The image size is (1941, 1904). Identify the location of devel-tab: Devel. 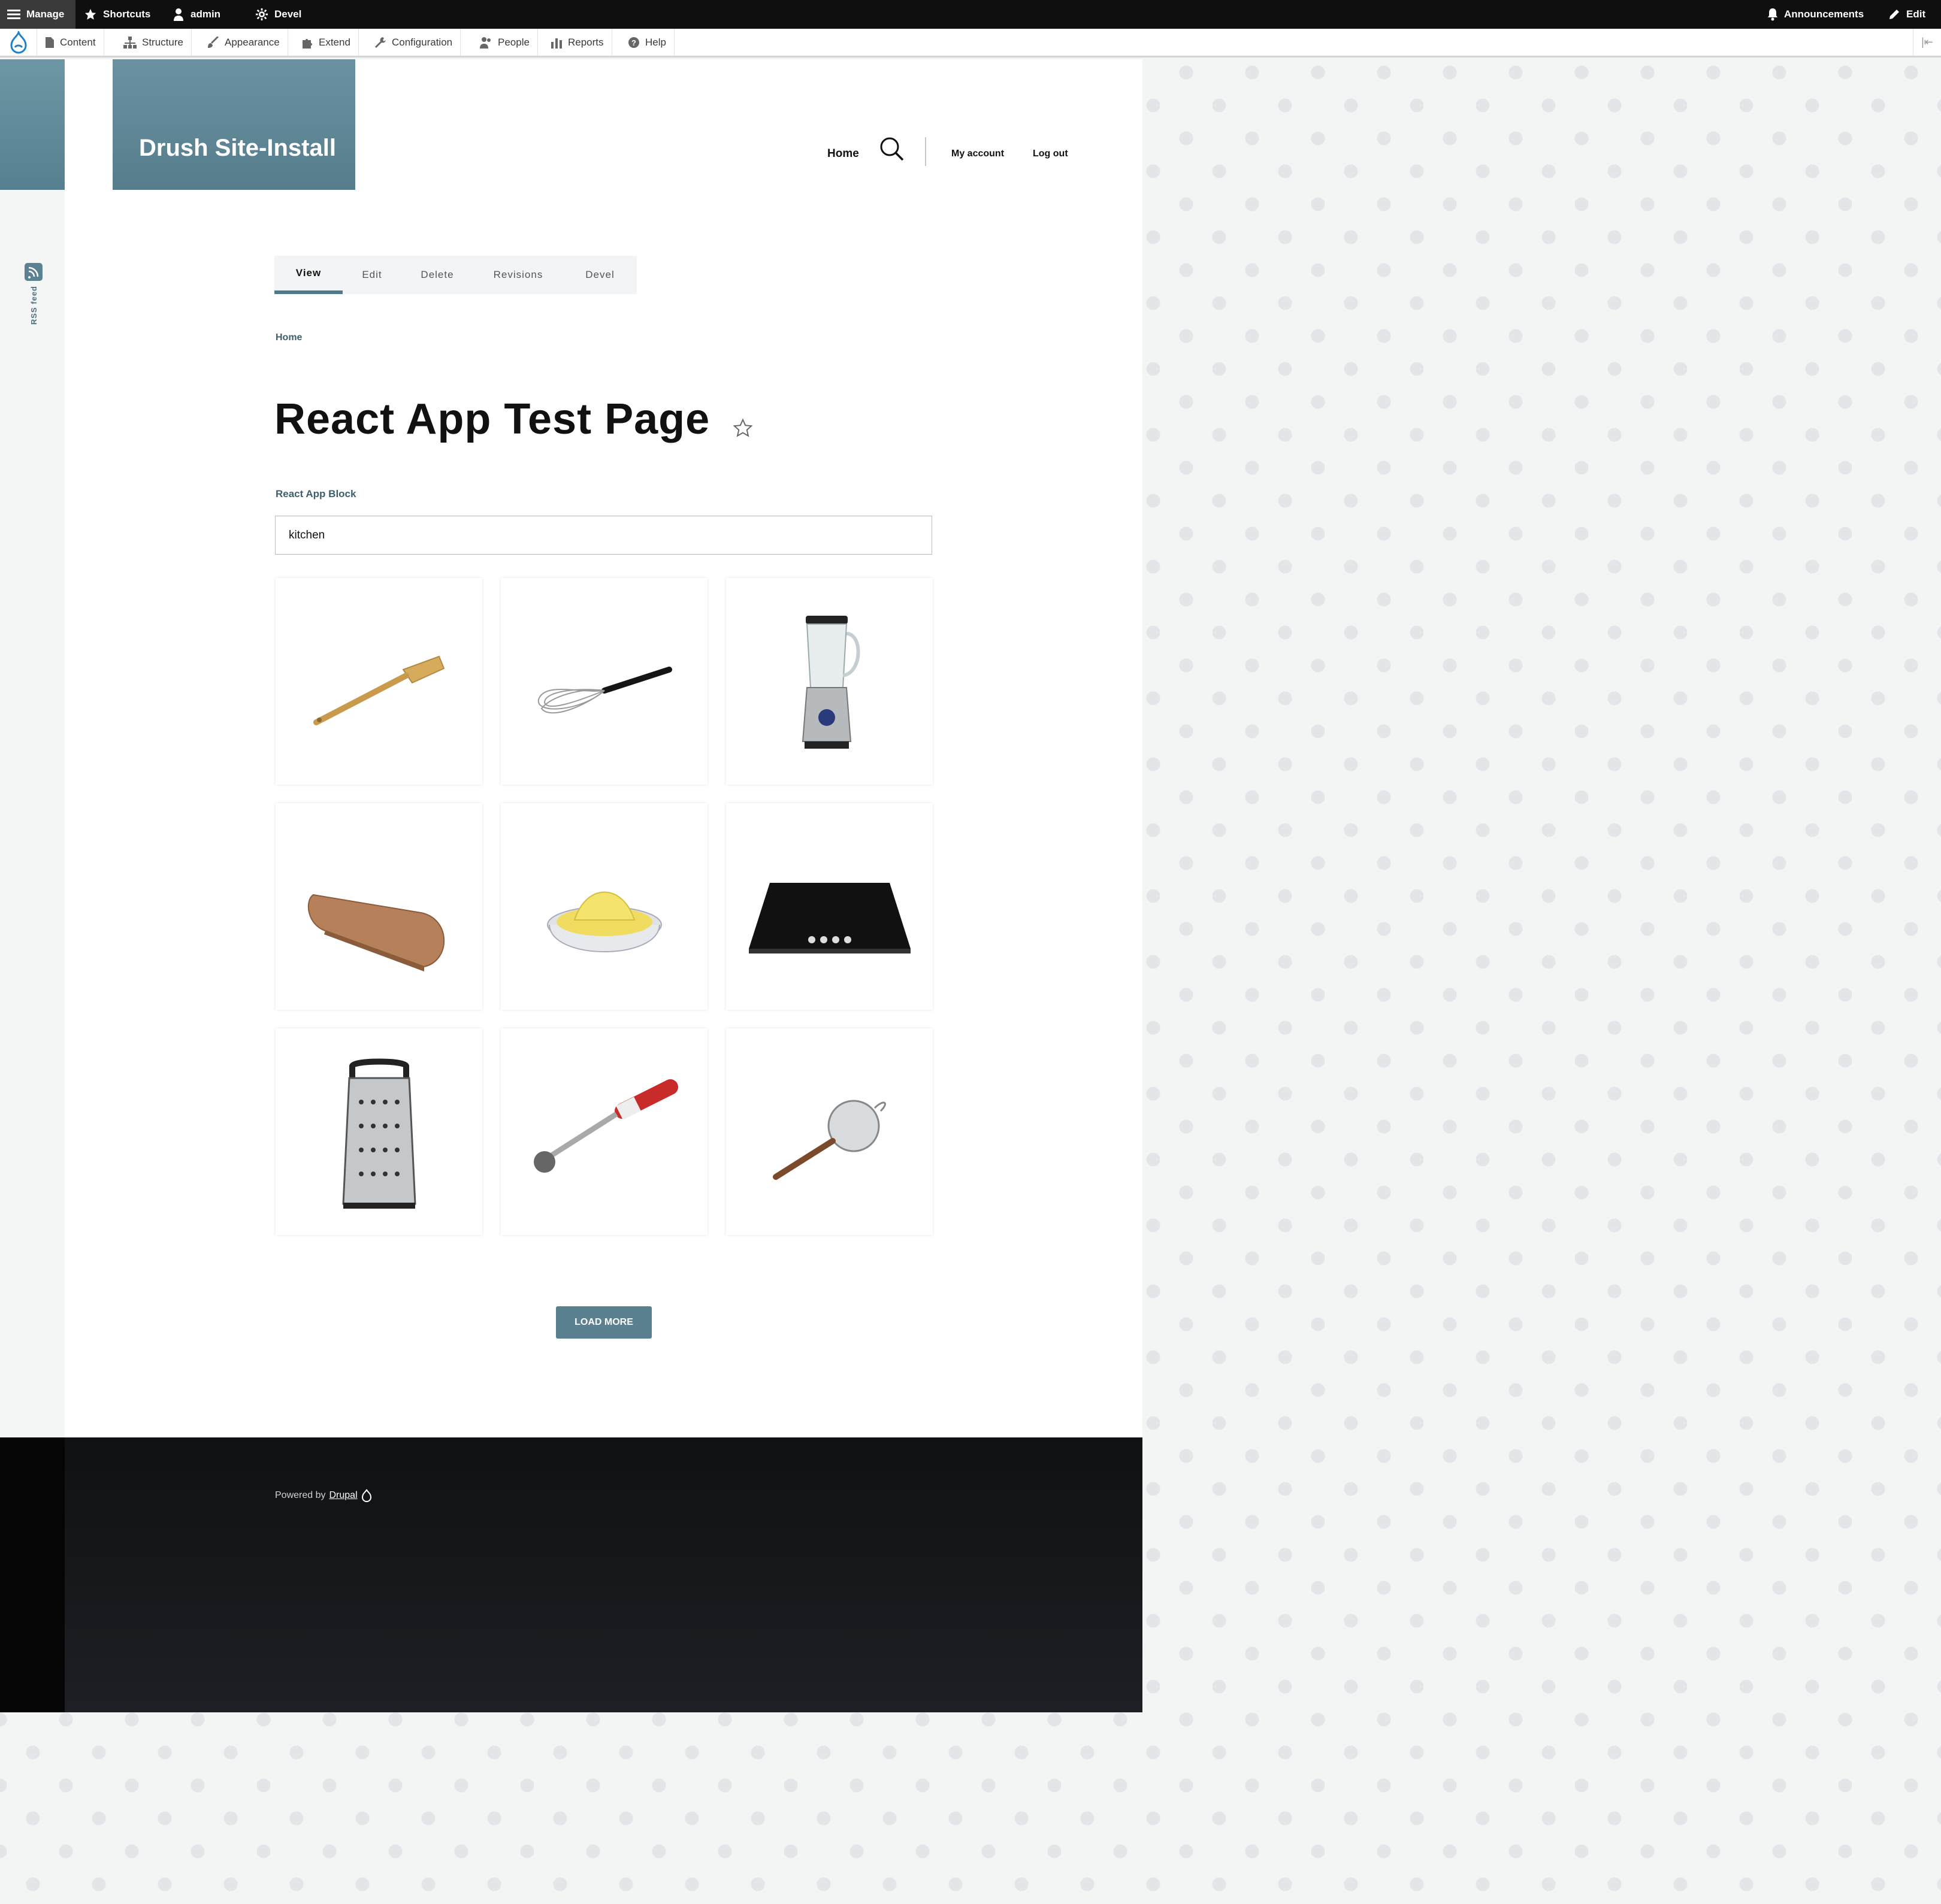
(278, 14).